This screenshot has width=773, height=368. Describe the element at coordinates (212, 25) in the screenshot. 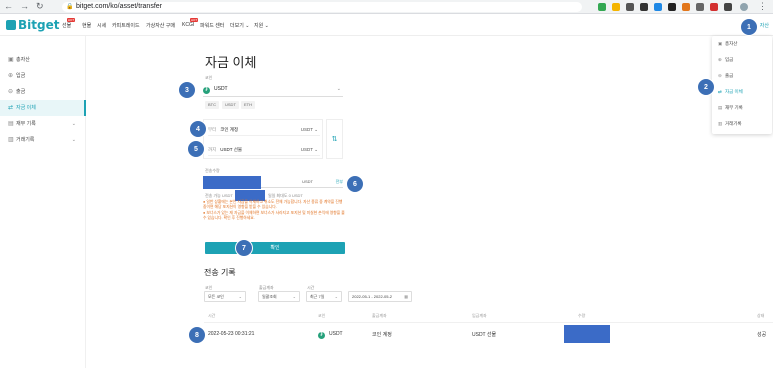

I see `nav-partner: 파워드 센터` at that location.